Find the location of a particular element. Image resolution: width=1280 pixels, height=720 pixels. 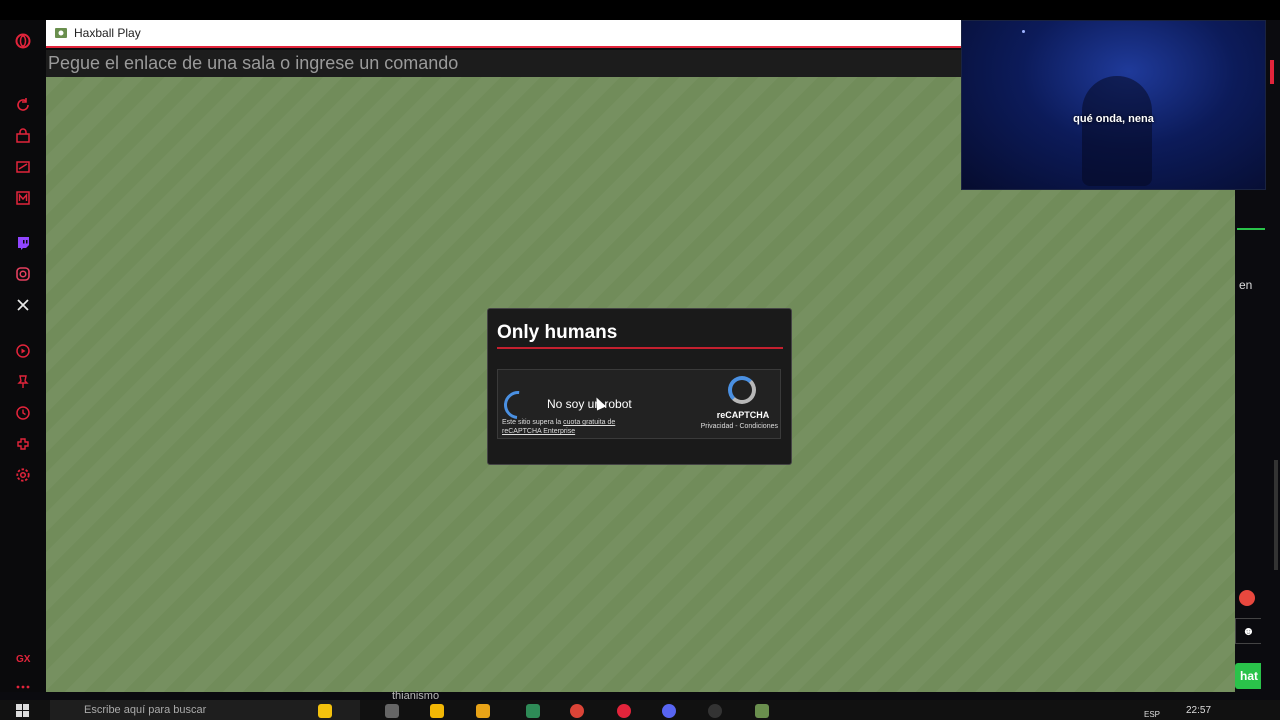

windows-taskbar: Escribe aquí para buscar ESP 22:57 is located at coordinates (640, 710).